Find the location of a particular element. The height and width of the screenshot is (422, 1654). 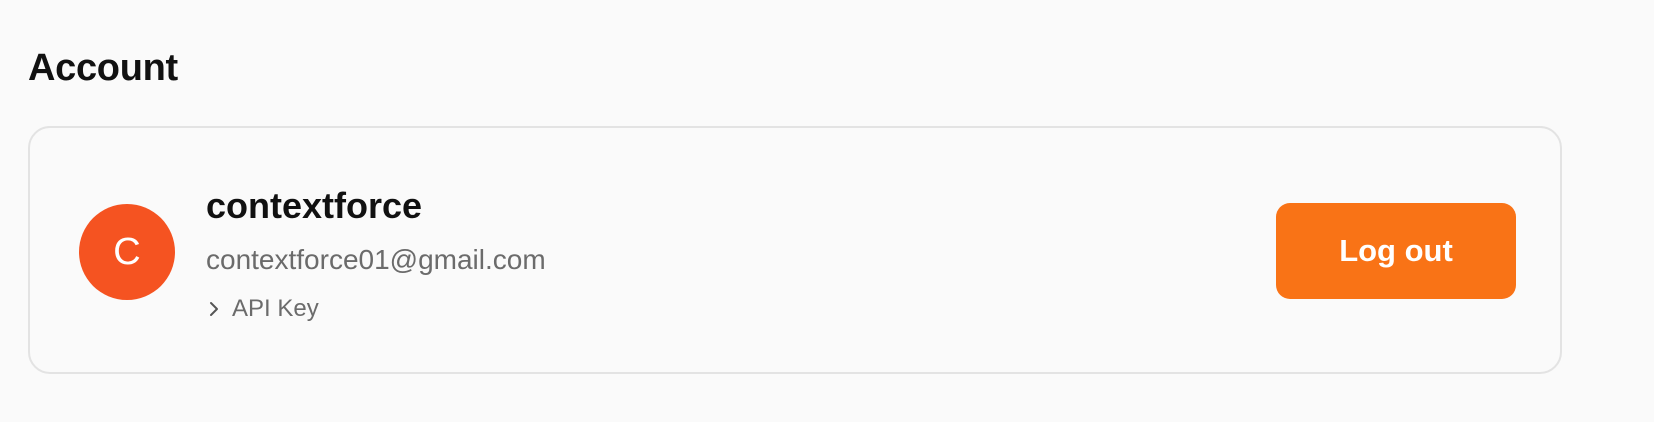

api-key-label: API Key is located at coordinates (275, 308).